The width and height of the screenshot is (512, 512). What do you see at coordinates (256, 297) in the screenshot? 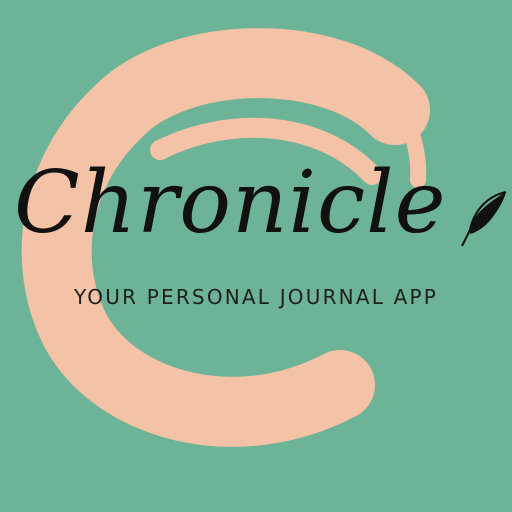
I see `app-tagline: YOUR PERSONAL JOURNAL APP` at bounding box center [256, 297].